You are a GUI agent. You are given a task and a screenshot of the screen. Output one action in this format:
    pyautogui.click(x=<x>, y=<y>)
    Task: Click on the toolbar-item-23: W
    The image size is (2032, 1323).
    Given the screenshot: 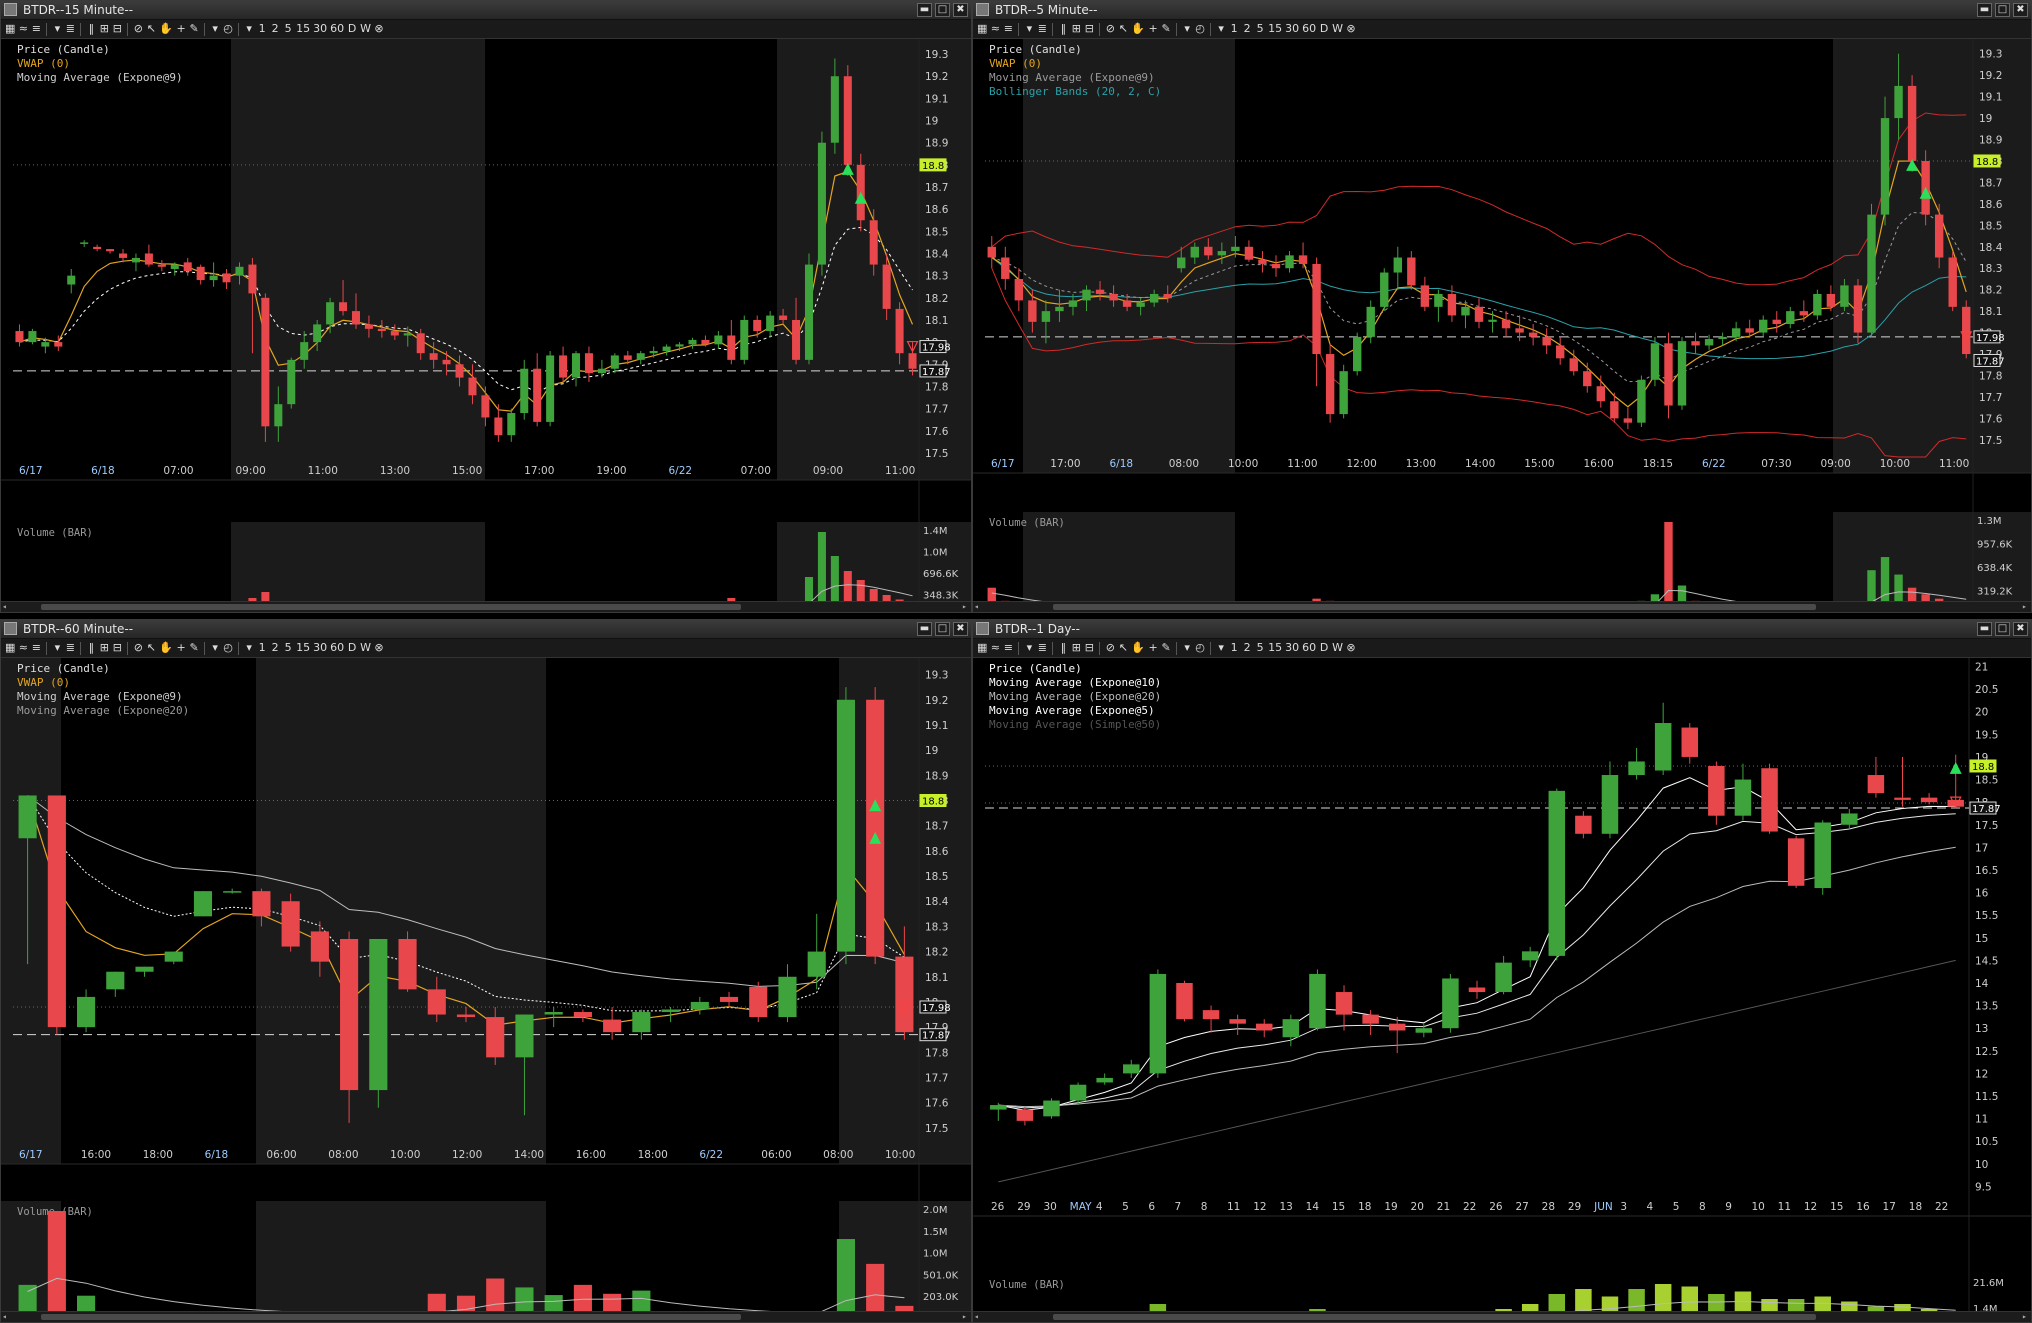 What is the action you would take?
    pyautogui.click(x=365, y=29)
    